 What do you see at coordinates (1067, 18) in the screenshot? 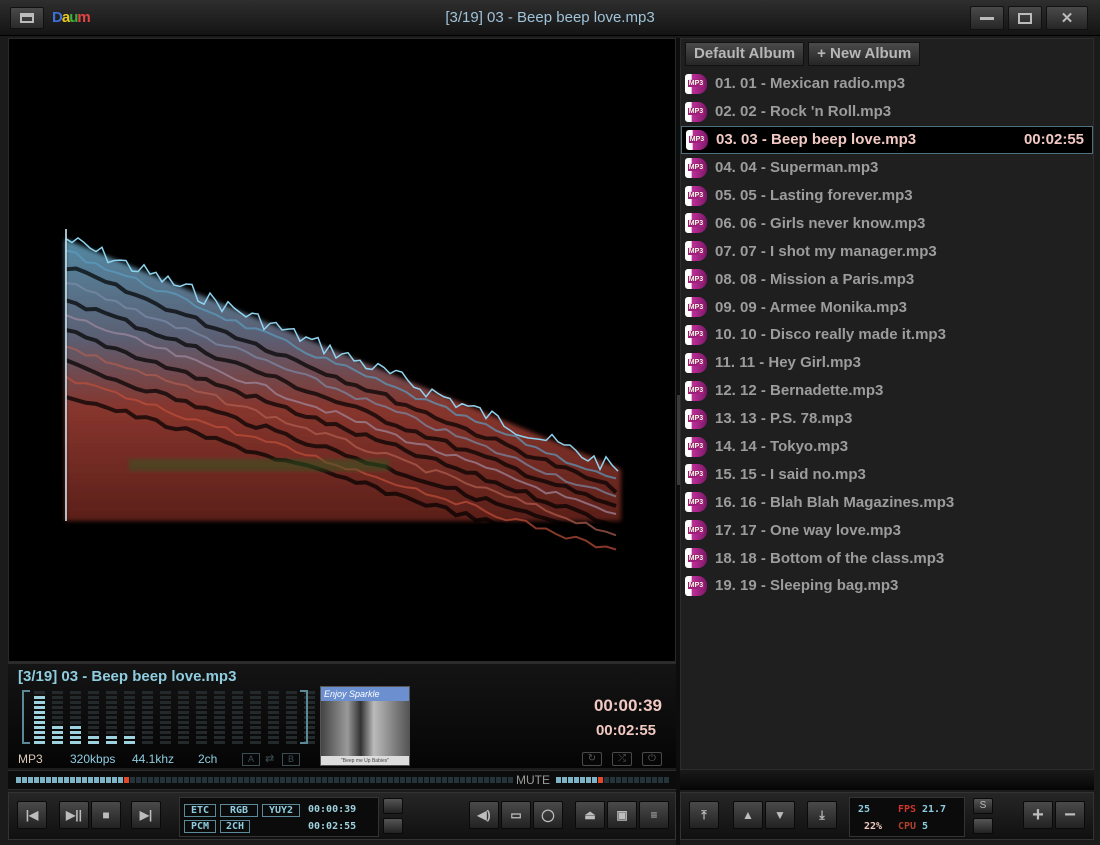
I see `close-button: ✕` at bounding box center [1067, 18].